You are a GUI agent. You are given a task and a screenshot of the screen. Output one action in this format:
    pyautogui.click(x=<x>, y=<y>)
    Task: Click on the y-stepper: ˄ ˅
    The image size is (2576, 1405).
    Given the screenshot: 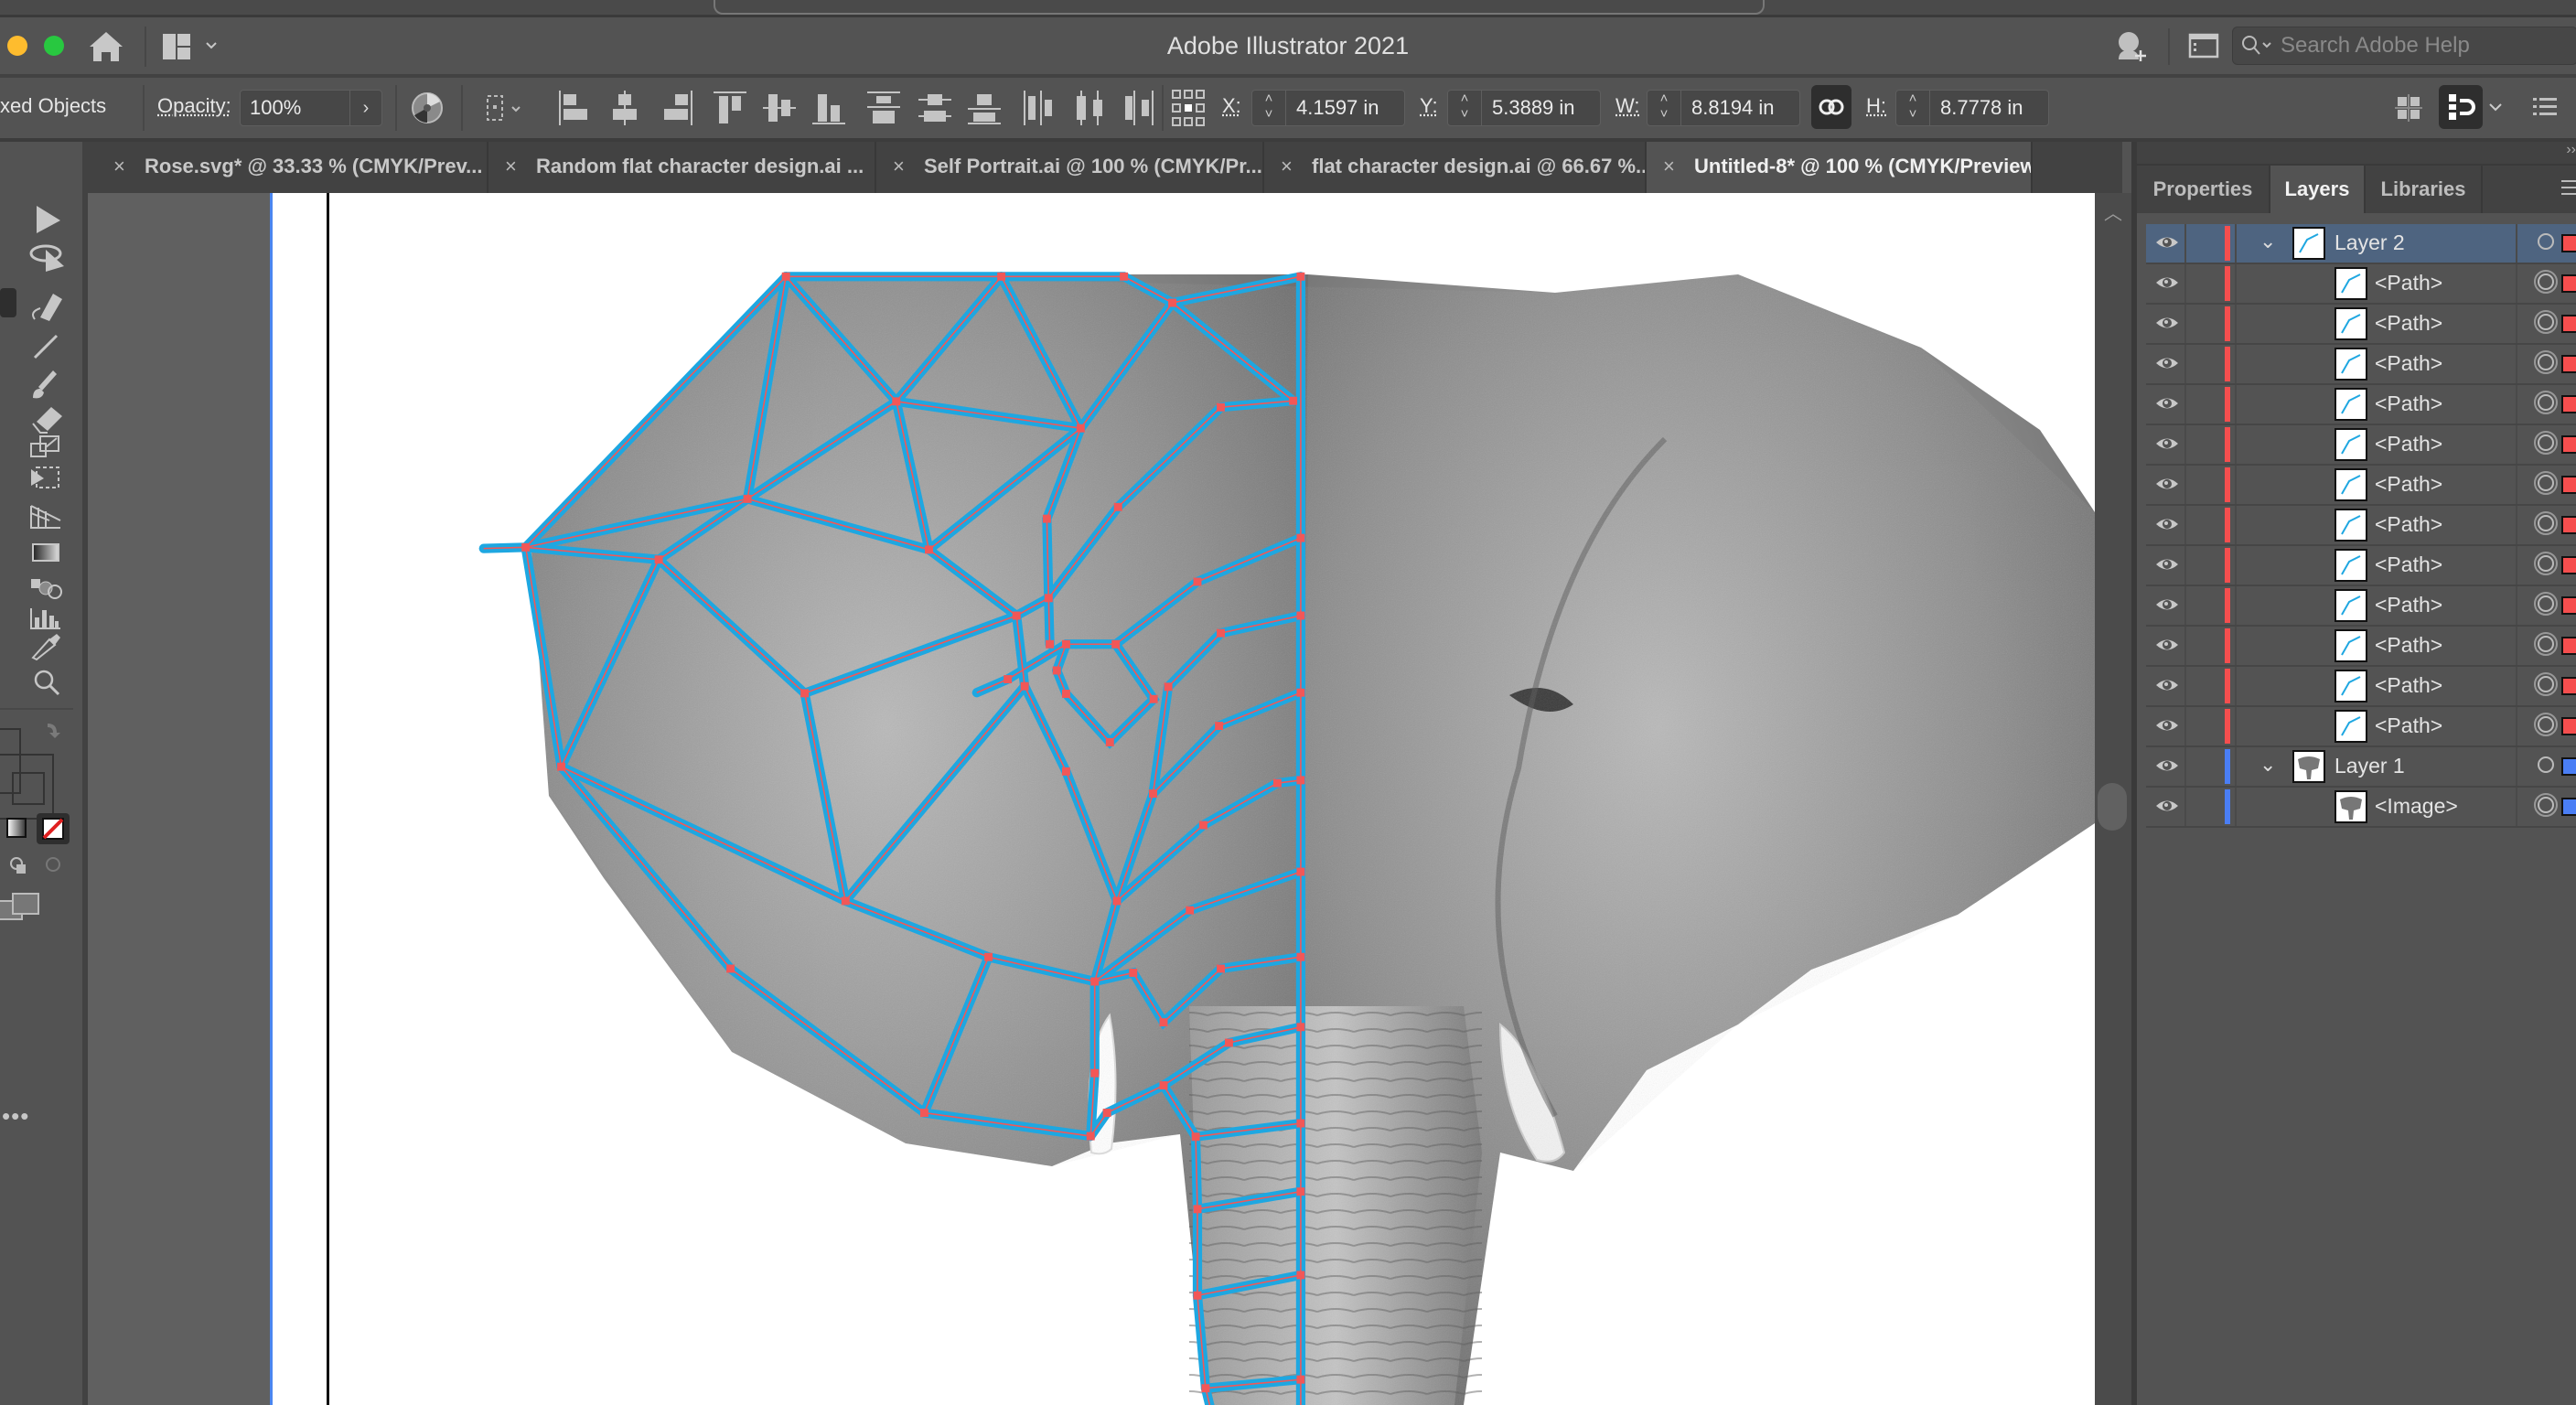 What is the action you would take?
    pyautogui.click(x=1465, y=108)
    